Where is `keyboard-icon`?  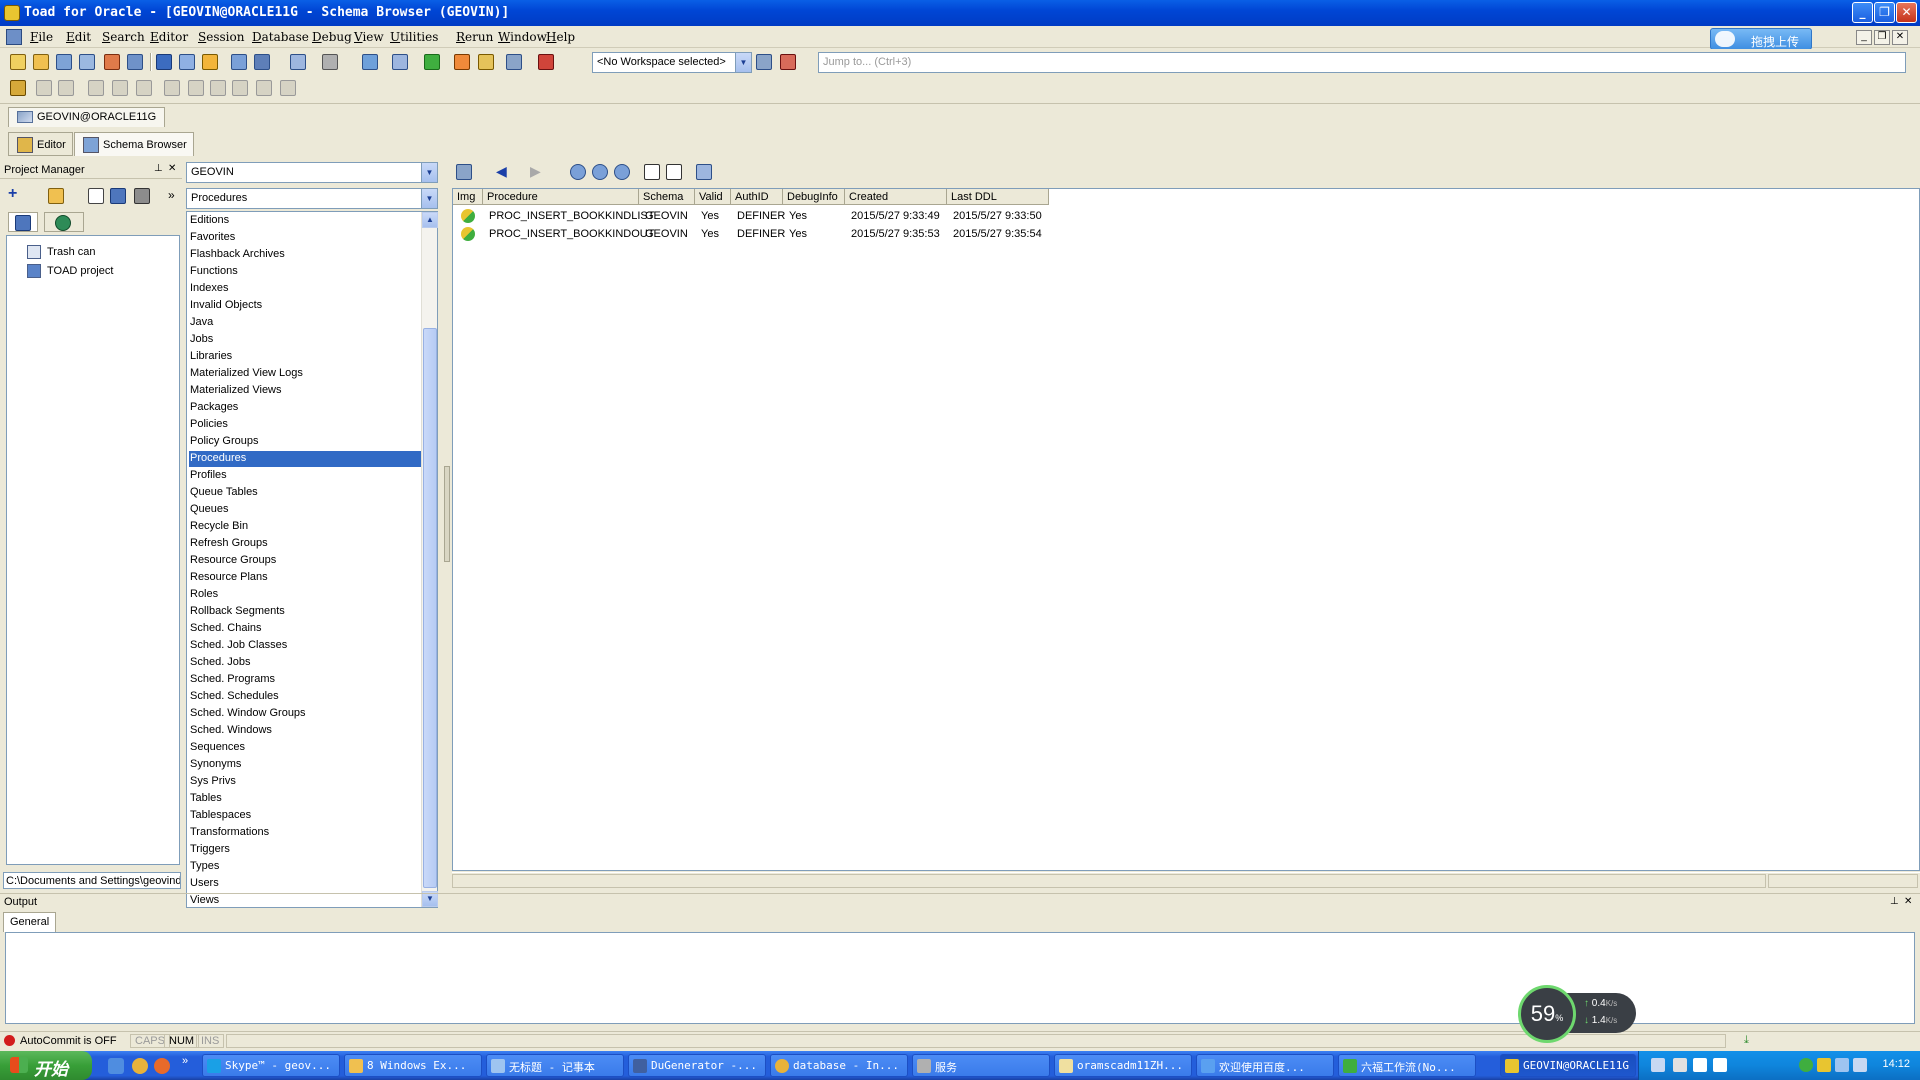
keyboard-icon is located at coordinates (1658, 1065).